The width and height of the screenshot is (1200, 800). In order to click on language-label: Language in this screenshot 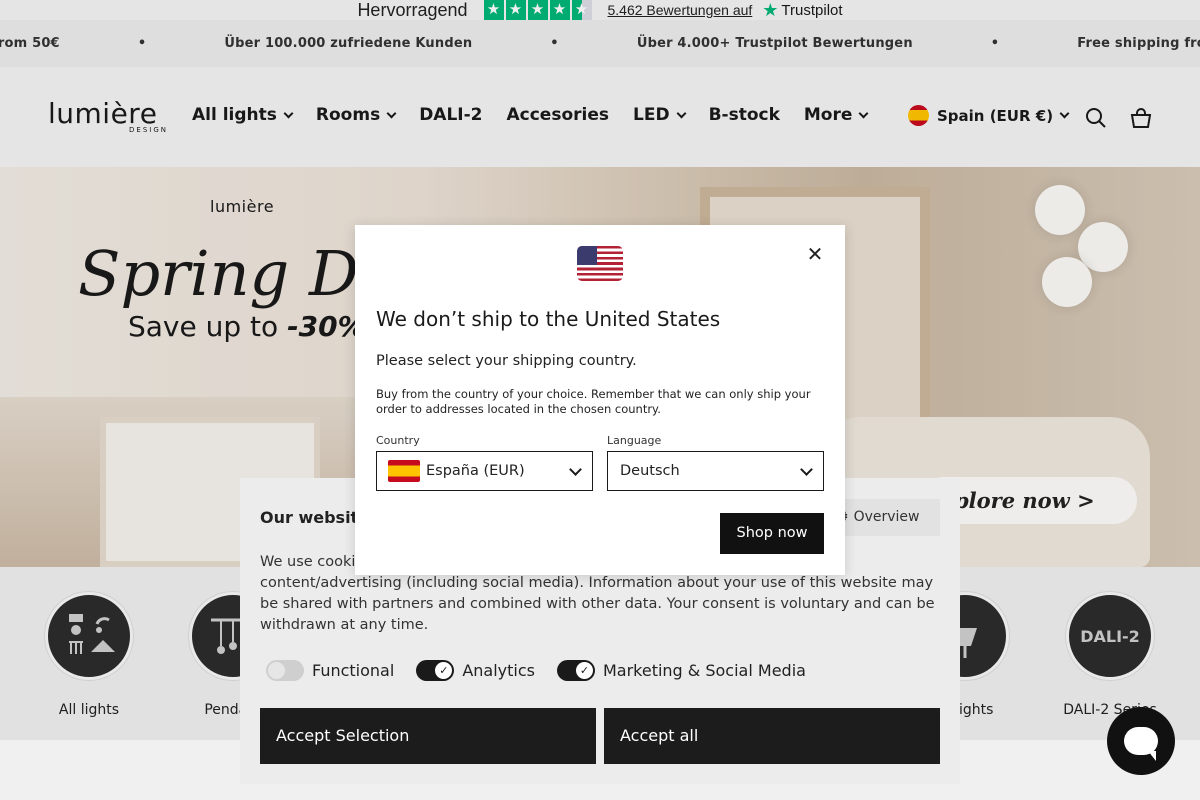, I will do `click(634, 440)`.